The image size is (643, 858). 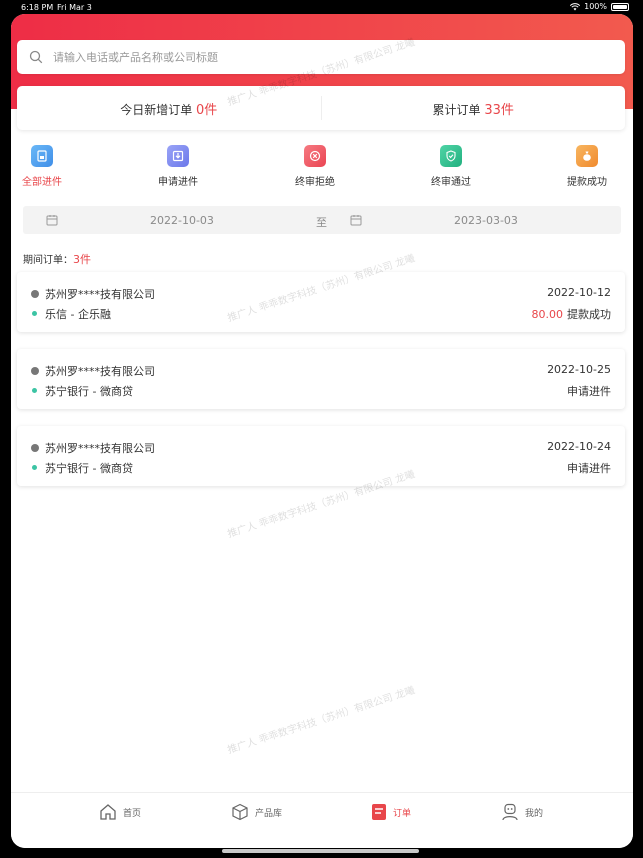 What do you see at coordinates (534, 813) in the screenshot?
I see `tab-mine-label: 我的` at bounding box center [534, 813].